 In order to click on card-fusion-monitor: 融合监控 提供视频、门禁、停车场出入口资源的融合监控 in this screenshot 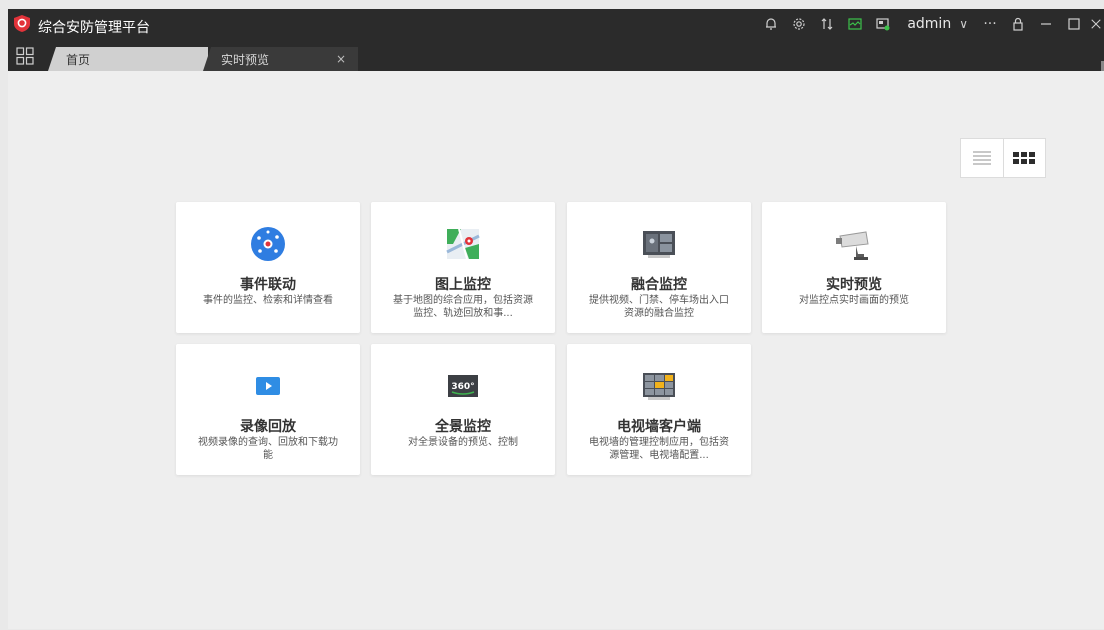, I will do `click(659, 267)`.